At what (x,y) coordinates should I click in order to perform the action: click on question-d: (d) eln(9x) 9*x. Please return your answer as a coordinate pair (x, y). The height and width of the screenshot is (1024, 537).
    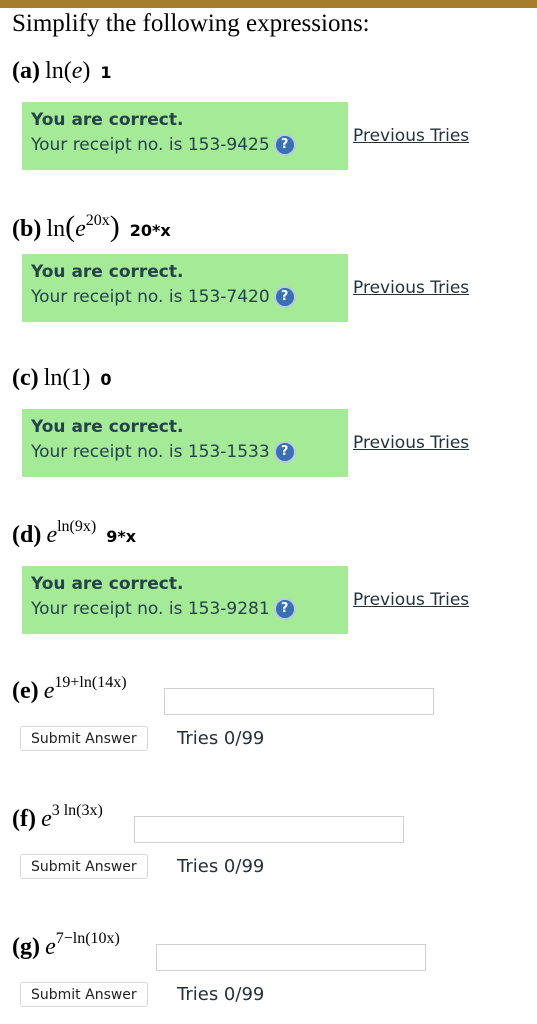
    Looking at the image, I should click on (272, 540).